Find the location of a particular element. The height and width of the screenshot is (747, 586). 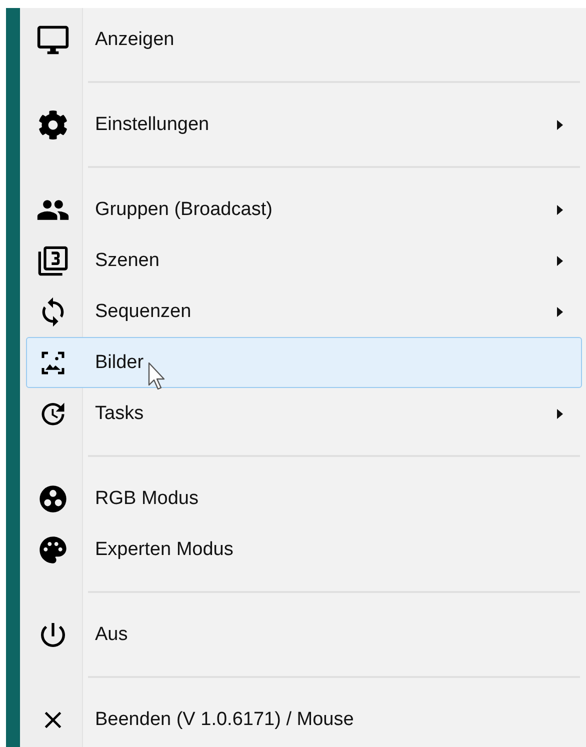

menu-item: Gruppen (Broadcast) is located at coordinates (304, 209).